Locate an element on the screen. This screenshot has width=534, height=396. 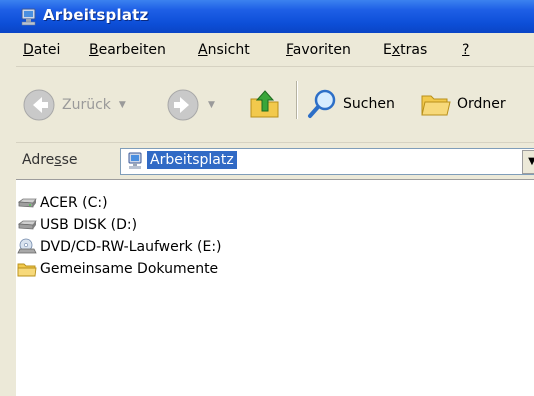
folders-button: Ordner is located at coordinates (462, 104).